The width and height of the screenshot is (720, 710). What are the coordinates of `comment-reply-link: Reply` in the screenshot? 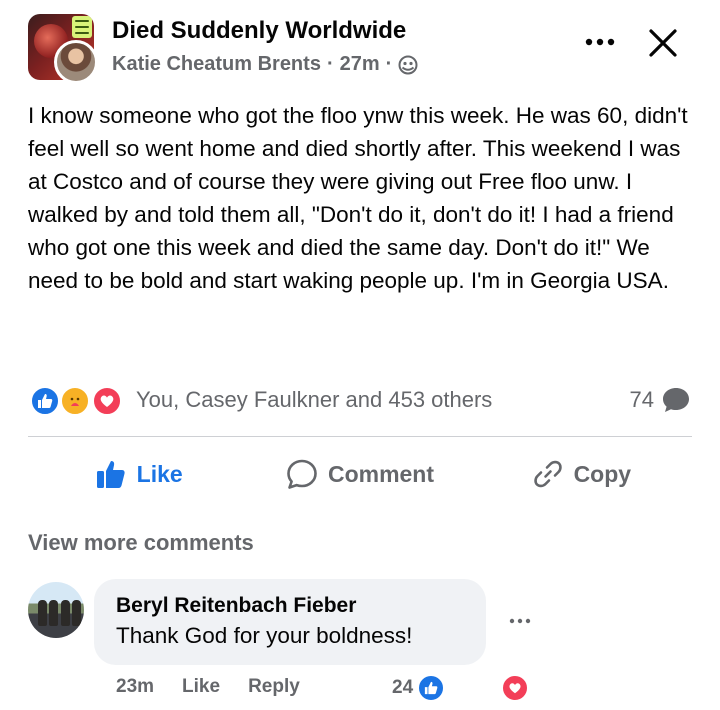 It's located at (274, 687).